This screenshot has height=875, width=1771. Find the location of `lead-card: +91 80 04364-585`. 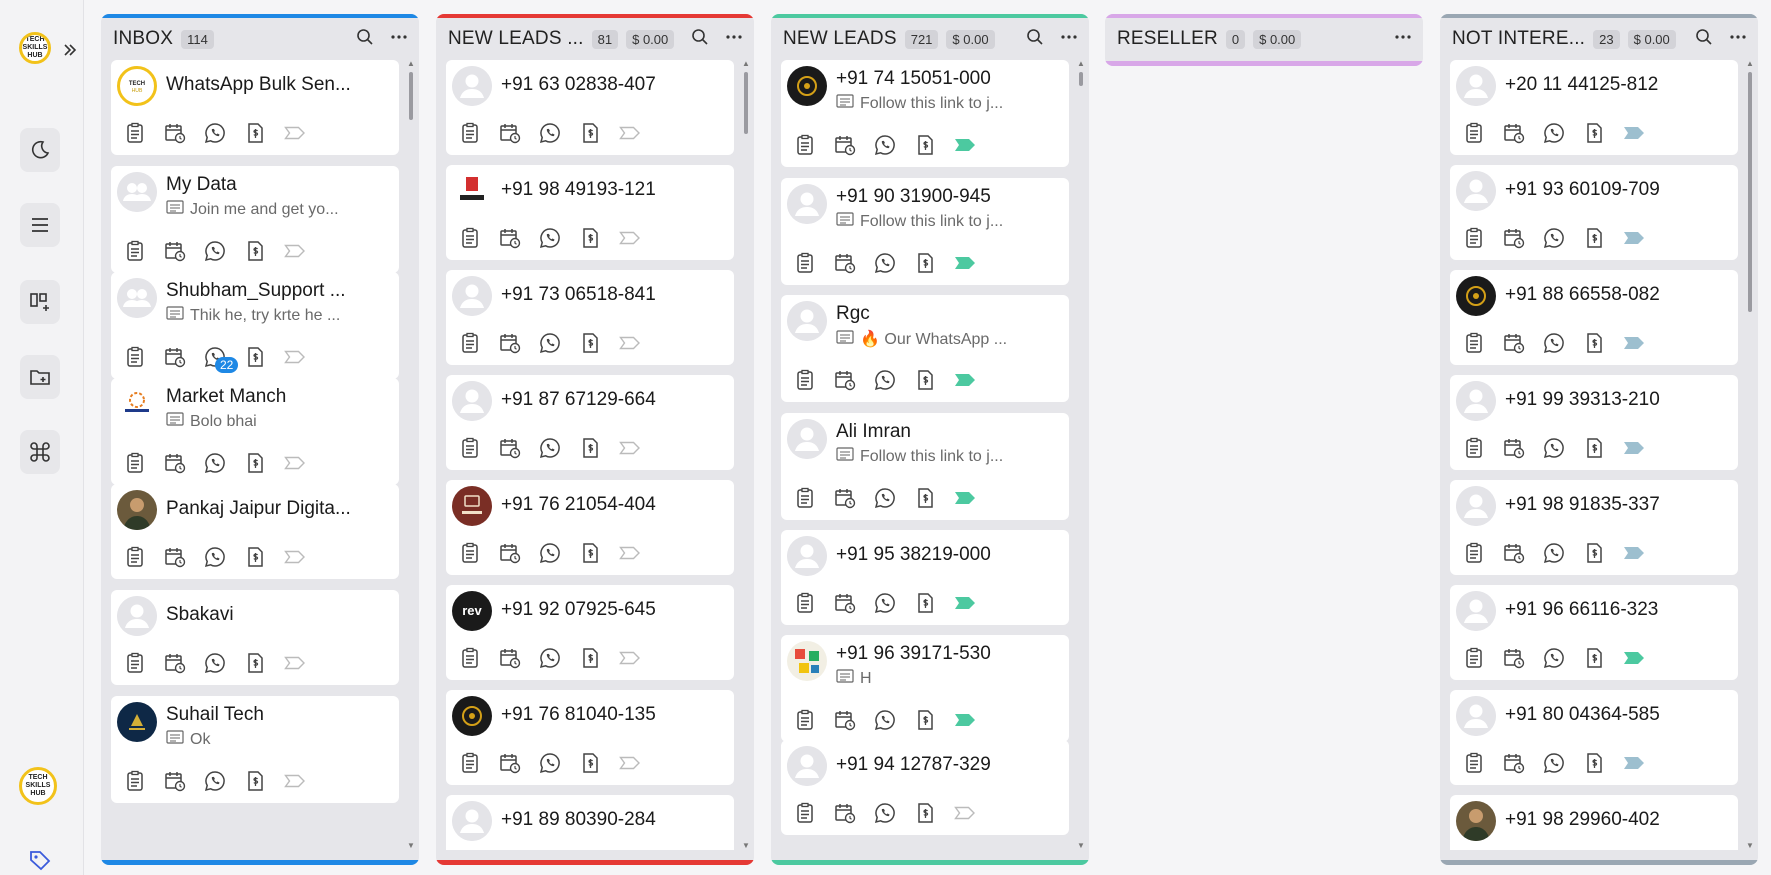

lead-card: +91 80 04364-585 is located at coordinates (1594, 737).